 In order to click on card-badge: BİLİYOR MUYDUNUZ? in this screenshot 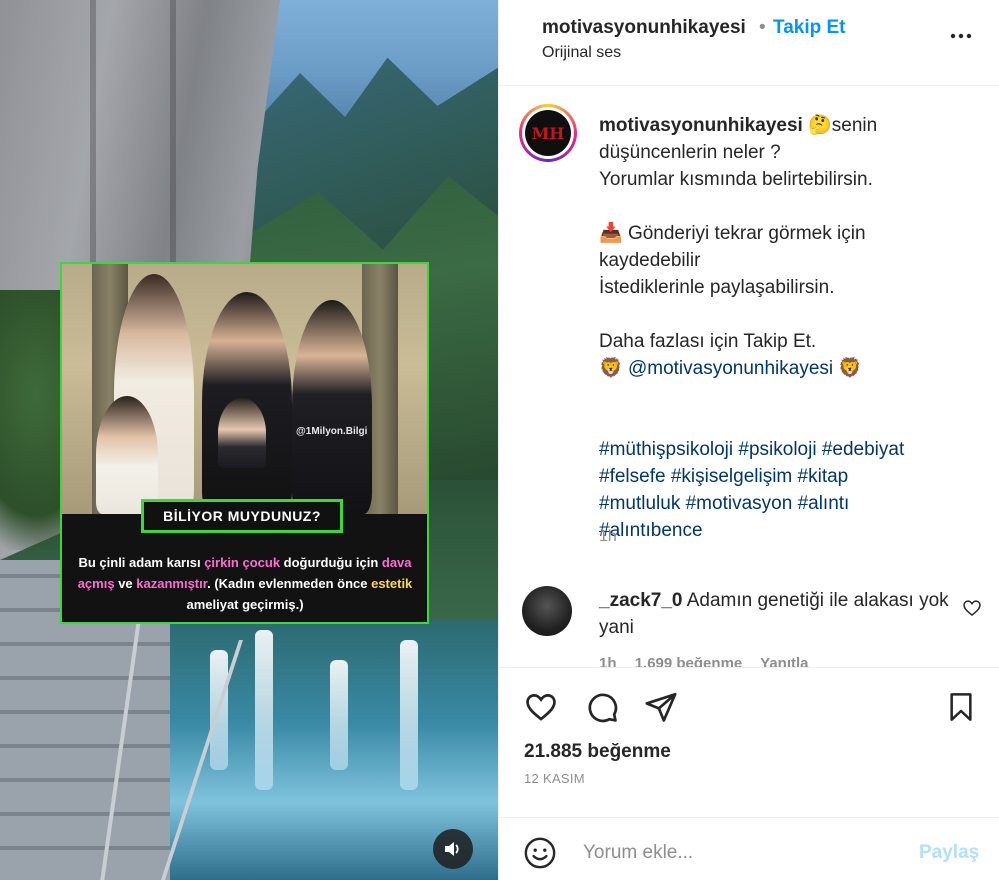, I will do `click(242, 516)`.